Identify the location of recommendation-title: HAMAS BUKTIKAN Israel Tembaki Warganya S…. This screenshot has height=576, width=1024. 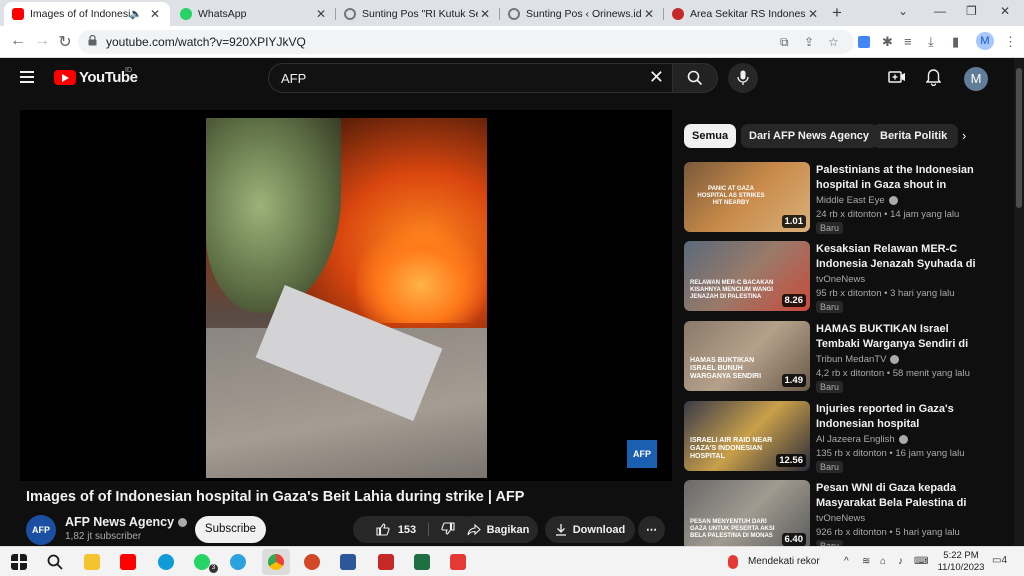
(896, 337).